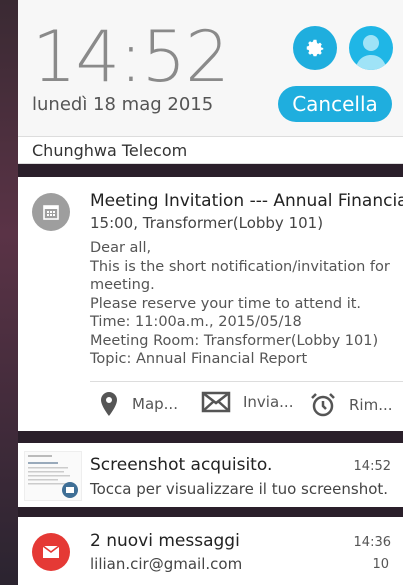 The width and height of the screenshot is (403, 585). What do you see at coordinates (196, 322) in the screenshot?
I see `body-line: Time: 11:00a.m., 2015/05/18` at bounding box center [196, 322].